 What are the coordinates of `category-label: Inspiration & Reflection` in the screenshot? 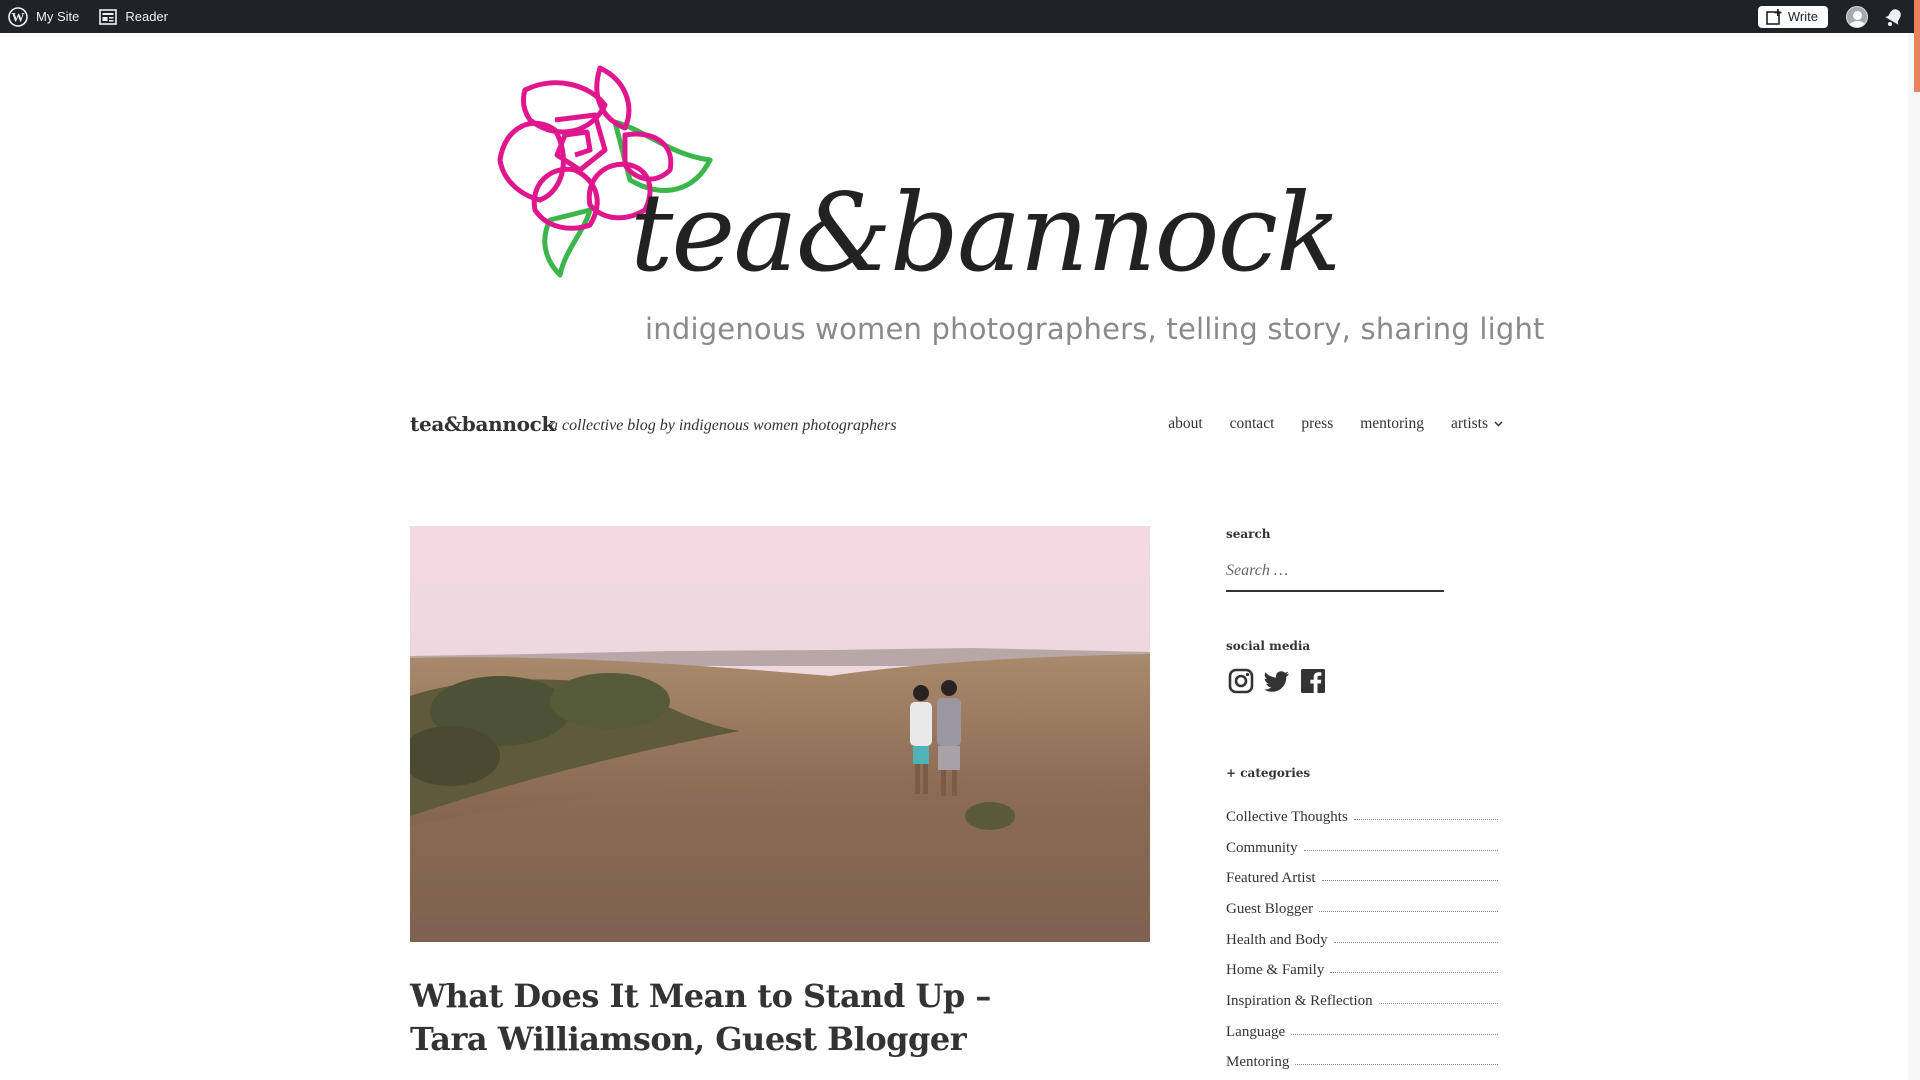 It's located at (1299, 1000).